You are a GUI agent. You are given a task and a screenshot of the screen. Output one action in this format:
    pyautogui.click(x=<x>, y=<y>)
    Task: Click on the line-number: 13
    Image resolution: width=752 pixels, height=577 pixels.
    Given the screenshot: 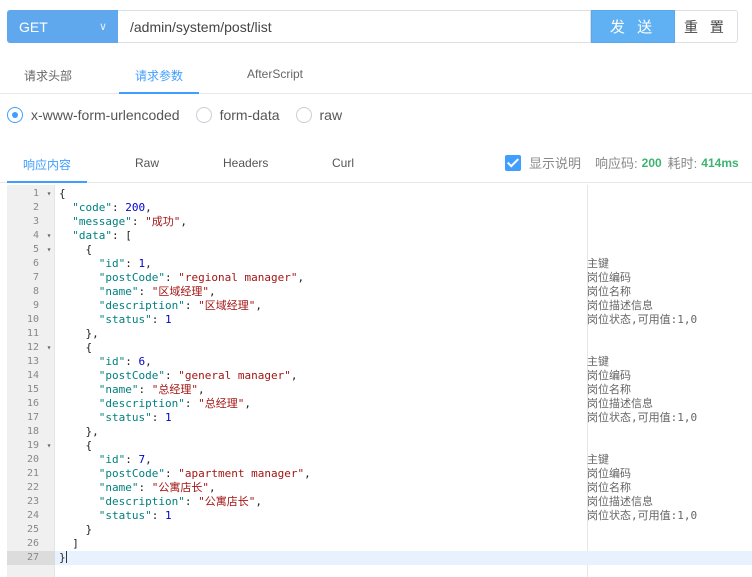 What is the action you would take?
    pyautogui.click(x=32, y=361)
    